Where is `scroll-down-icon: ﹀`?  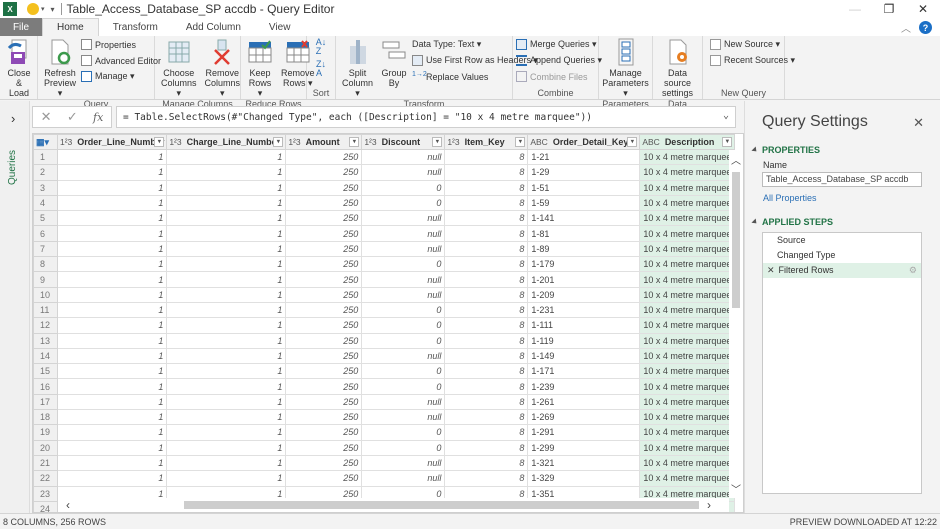
scroll-down-icon: ﹀ is located at coordinates (736, 488).